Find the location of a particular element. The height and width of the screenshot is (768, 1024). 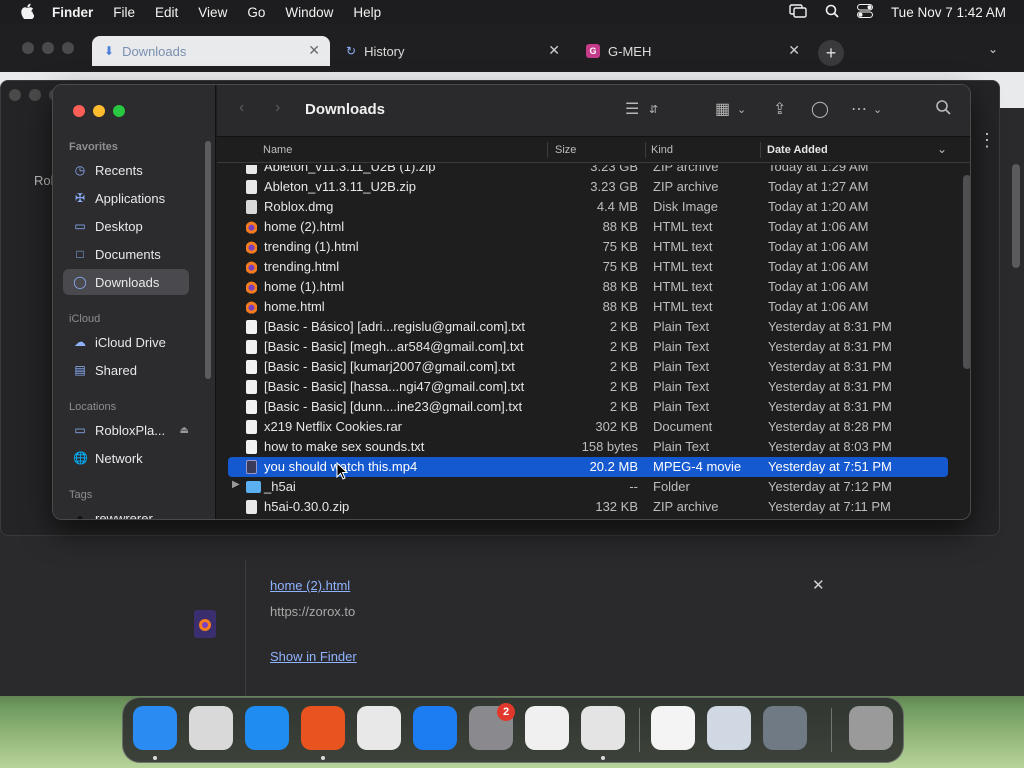

sidebar-item-documents: □ Documents is located at coordinates (126, 254).